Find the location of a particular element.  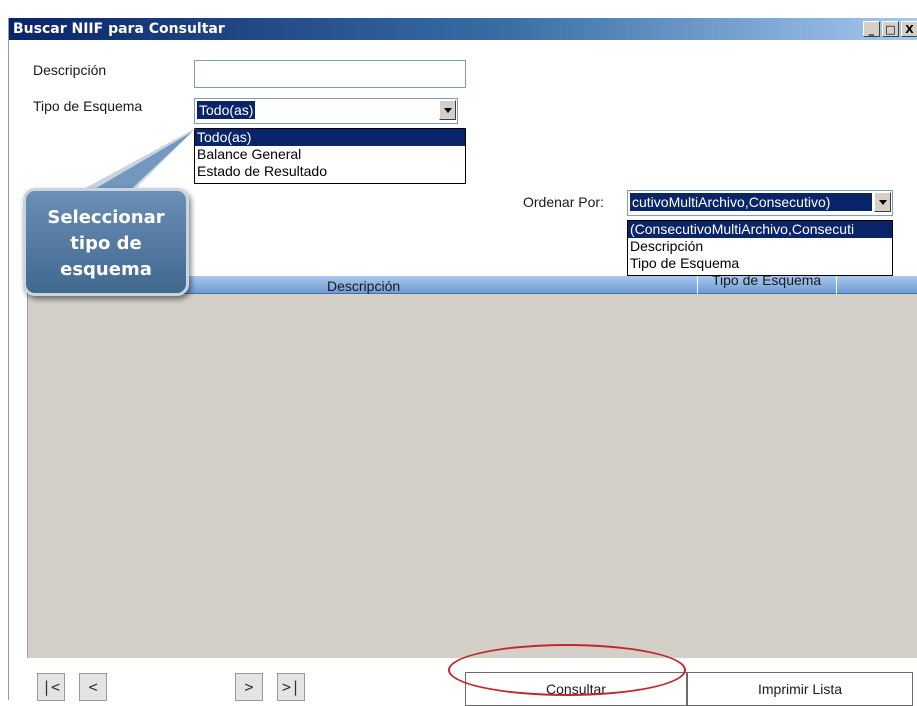

consultar-button: Consultar is located at coordinates (576, 689).